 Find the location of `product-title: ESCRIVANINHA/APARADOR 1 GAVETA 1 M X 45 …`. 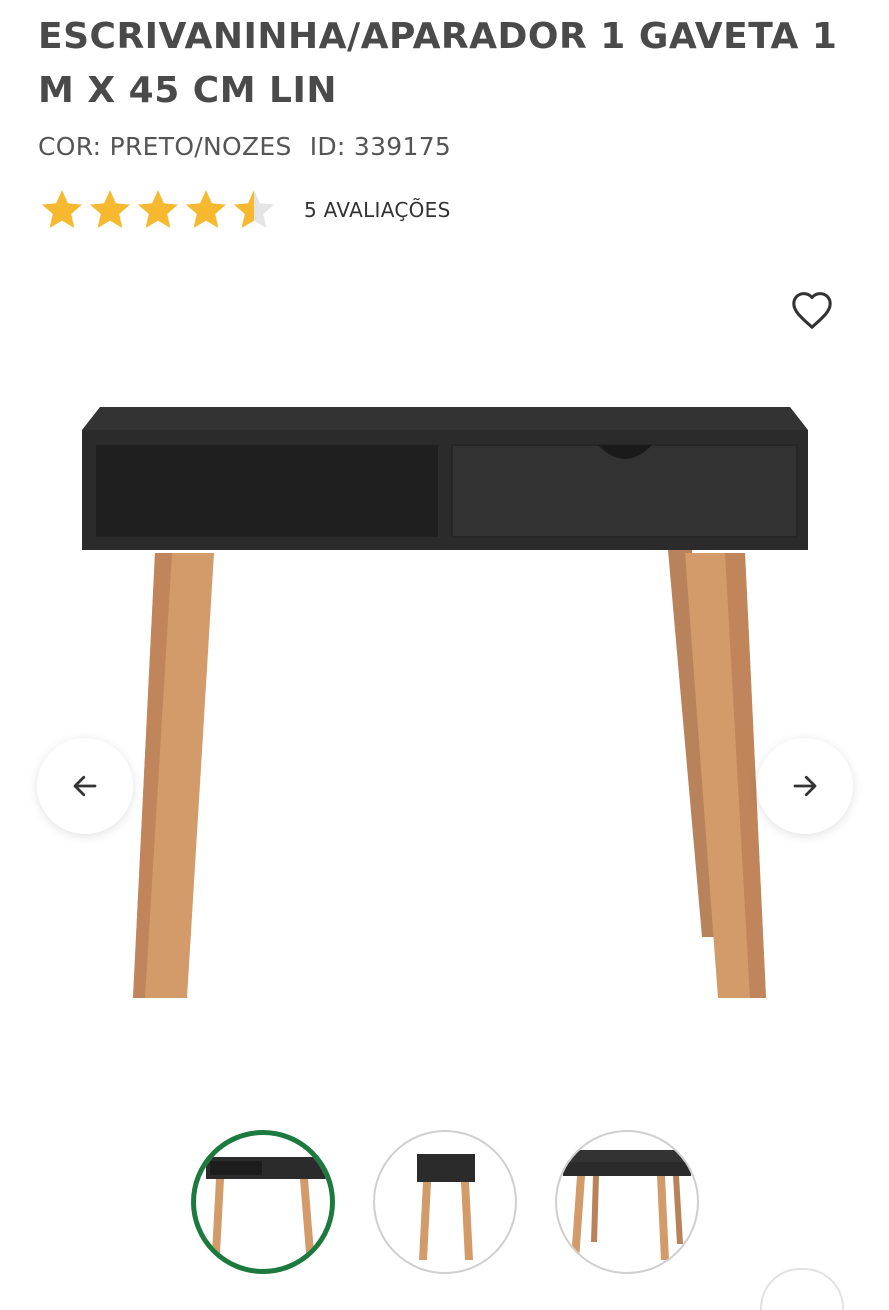

product-title: ESCRIVANINHA/APARADOR 1 GAVETA 1 M X 45 … is located at coordinates (438, 63).